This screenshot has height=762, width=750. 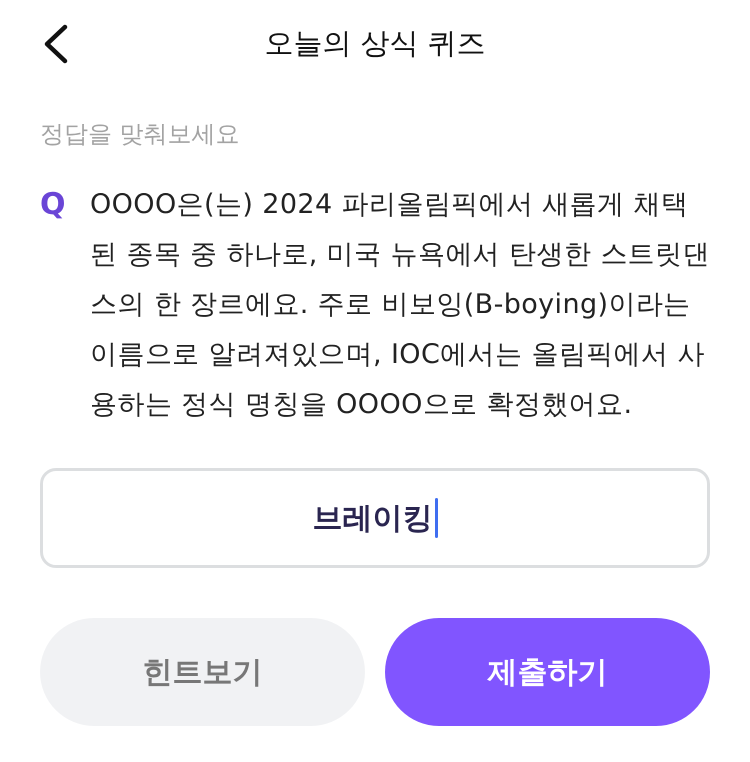 What do you see at coordinates (547, 672) in the screenshot?
I see `submit-button: 제출하기` at bounding box center [547, 672].